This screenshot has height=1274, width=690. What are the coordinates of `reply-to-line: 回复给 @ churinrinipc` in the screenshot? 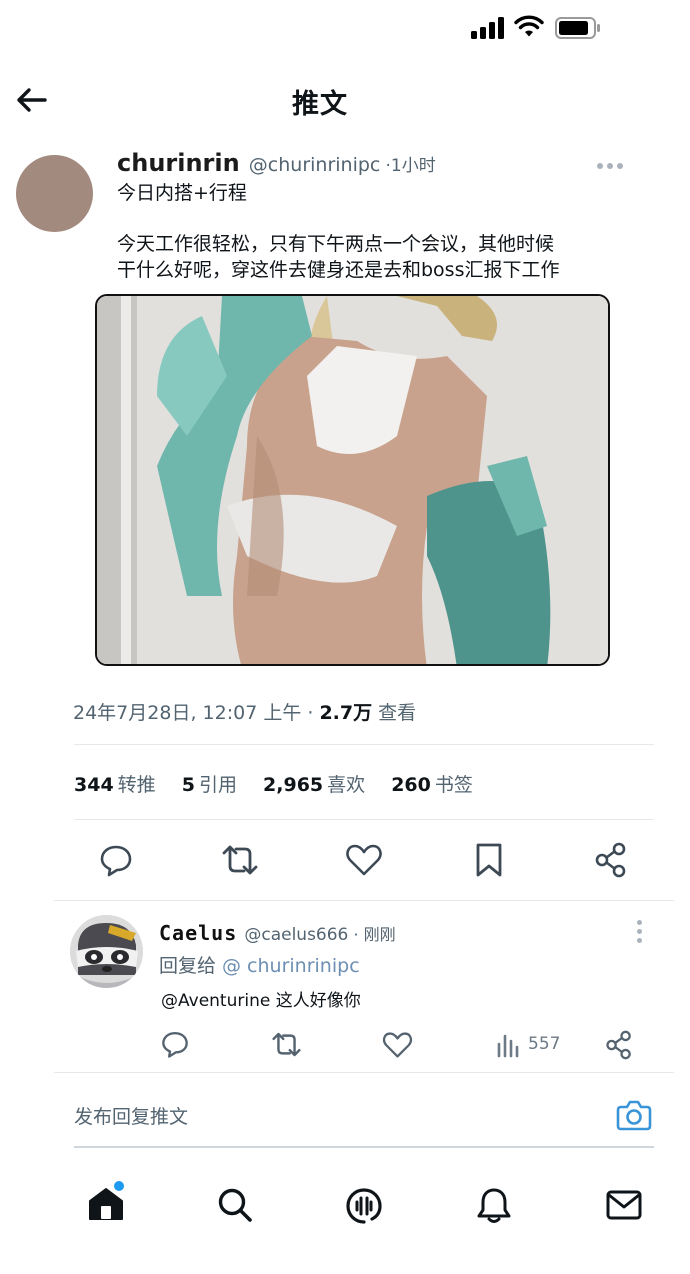 It's located at (259, 964).